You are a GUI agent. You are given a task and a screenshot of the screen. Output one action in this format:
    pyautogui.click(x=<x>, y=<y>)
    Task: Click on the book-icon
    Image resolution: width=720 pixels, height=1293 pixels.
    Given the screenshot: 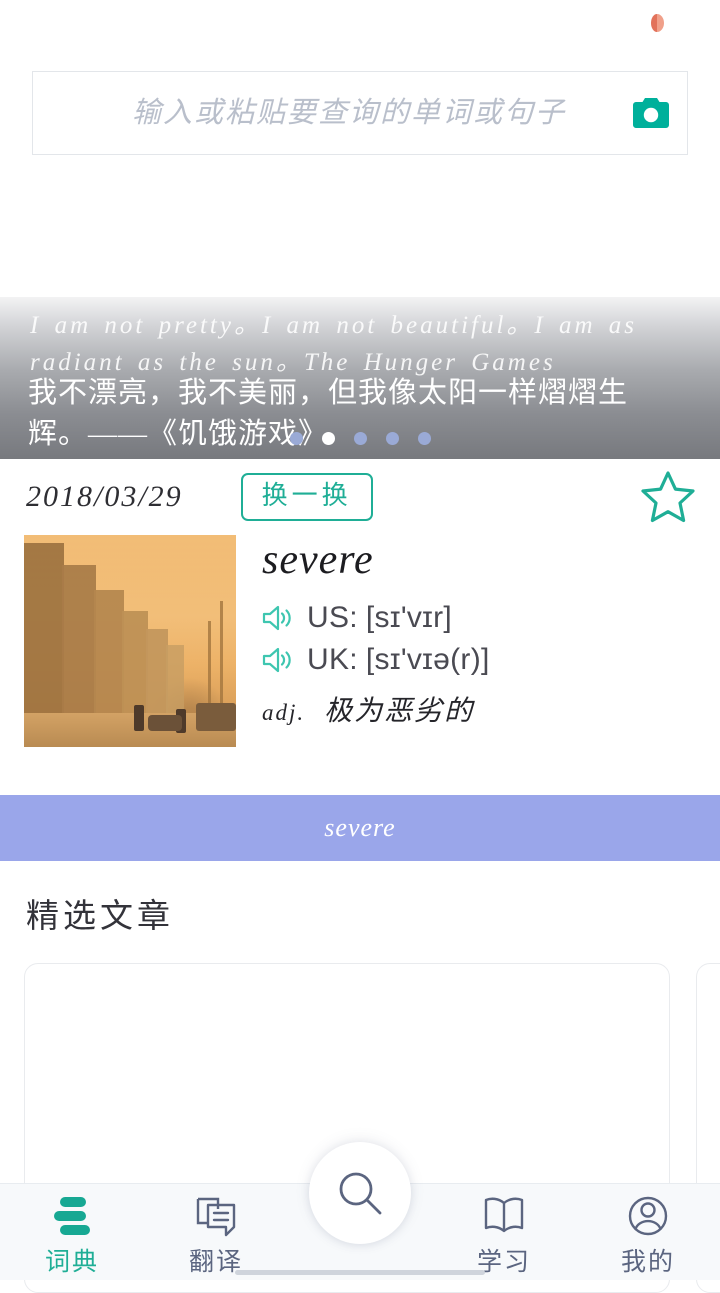 What is the action you would take?
    pyautogui.click(x=504, y=1215)
    